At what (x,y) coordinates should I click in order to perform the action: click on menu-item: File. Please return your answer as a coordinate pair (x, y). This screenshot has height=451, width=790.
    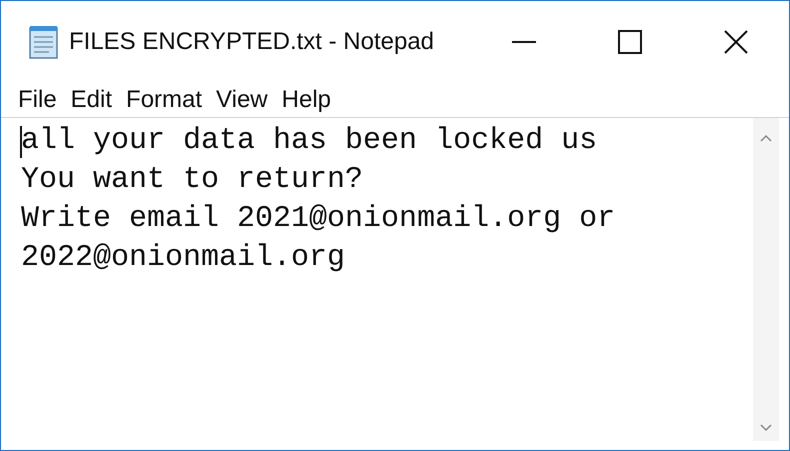
    Looking at the image, I should click on (37, 100).